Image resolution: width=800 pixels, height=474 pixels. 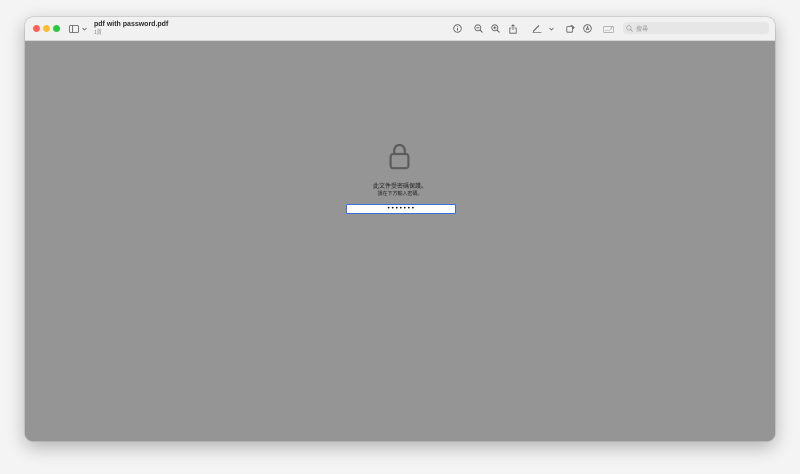 What do you see at coordinates (629, 28) in the screenshot?
I see `search-icon` at bounding box center [629, 28].